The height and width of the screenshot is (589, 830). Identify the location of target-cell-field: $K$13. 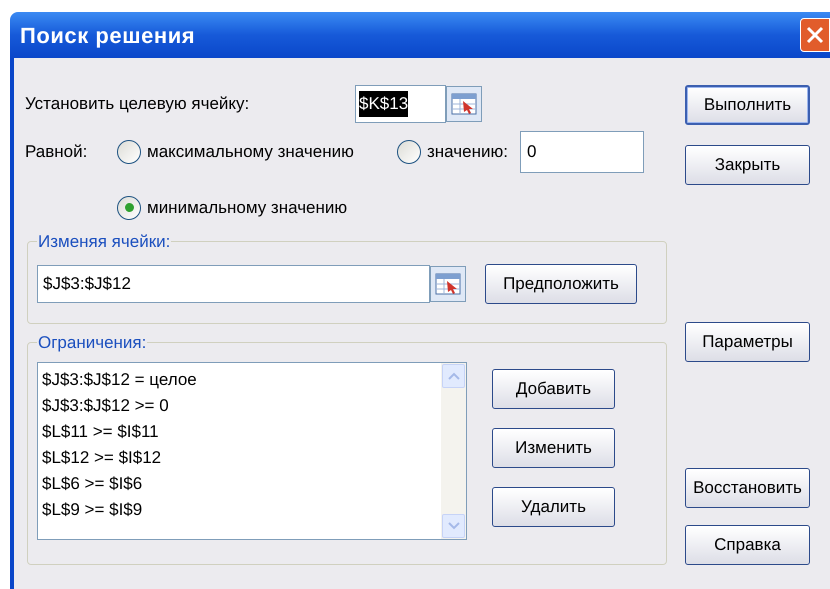
(400, 104).